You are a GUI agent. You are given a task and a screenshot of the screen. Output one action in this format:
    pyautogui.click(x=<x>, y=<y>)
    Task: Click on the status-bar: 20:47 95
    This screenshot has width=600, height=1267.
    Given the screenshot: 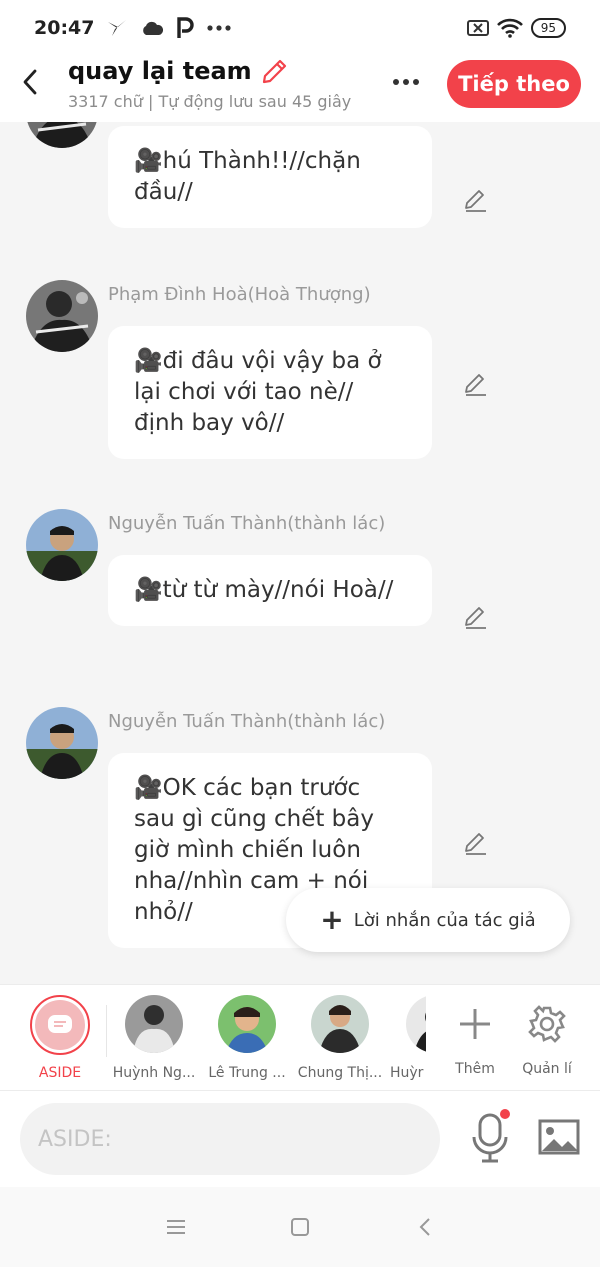 What is the action you would take?
    pyautogui.click(x=300, y=28)
    